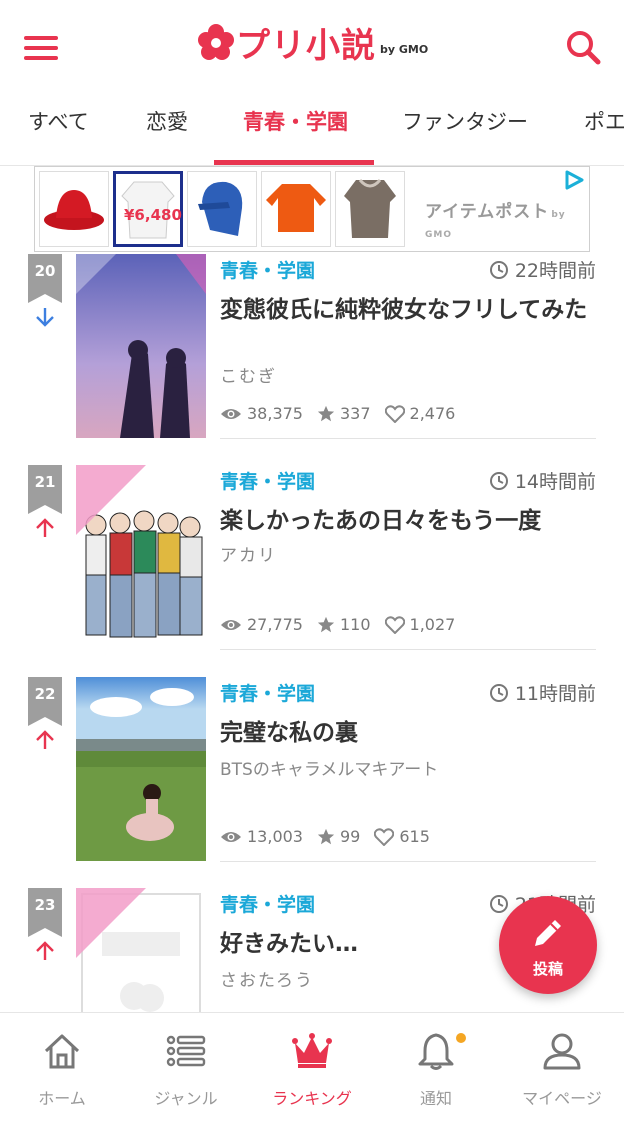 The height and width of the screenshot is (1122, 624). What do you see at coordinates (261, 413) in the screenshot?
I see `view-count: 38,375` at bounding box center [261, 413].